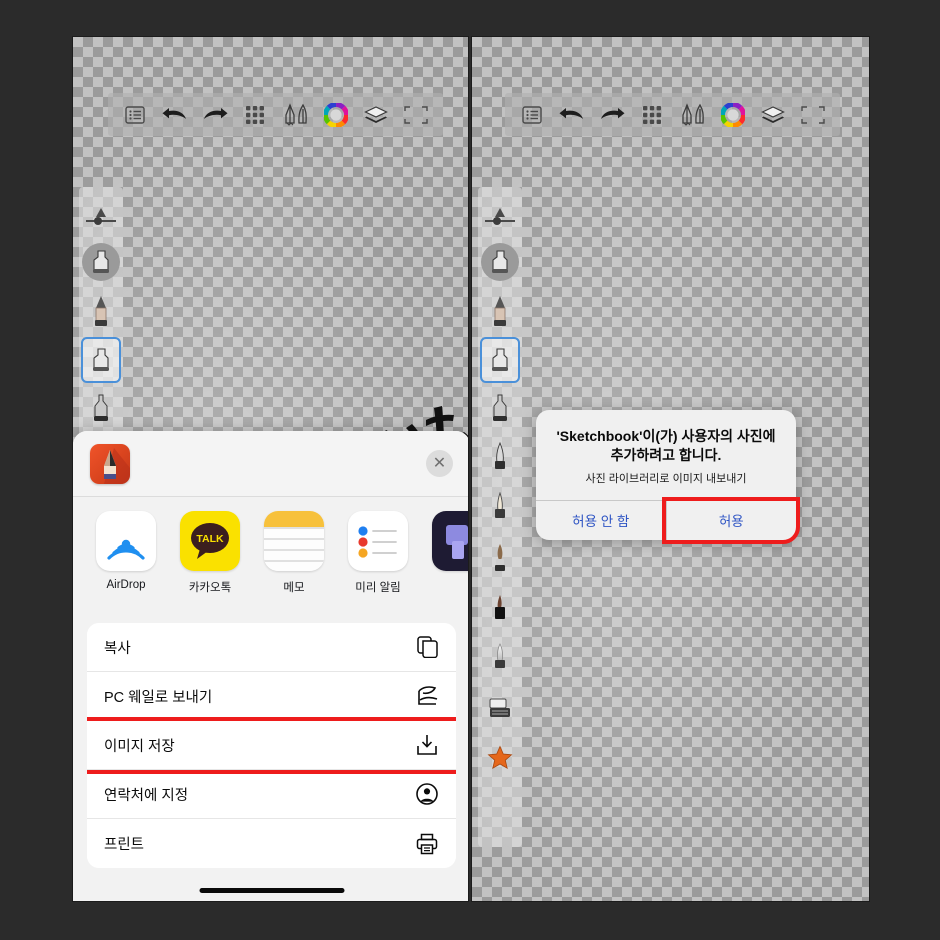  What do you see at coordinates (270, 464) in the screenshot?
I see `share-sheet-header: ✕` at bounding box center [270, 464].